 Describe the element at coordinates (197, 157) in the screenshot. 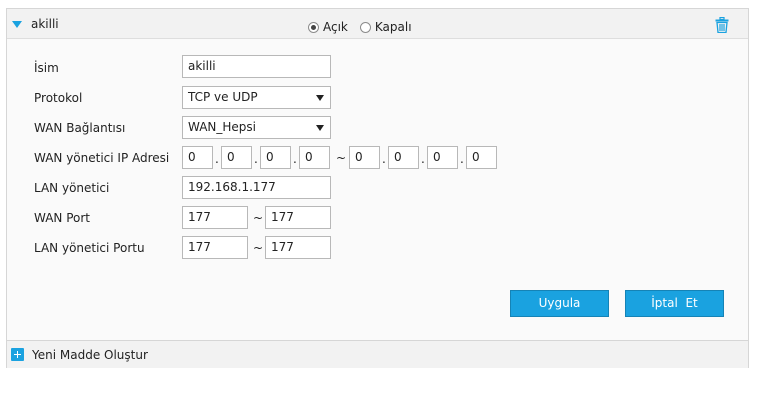

I see `wan-ip-start-octet-1: 0` at that location.